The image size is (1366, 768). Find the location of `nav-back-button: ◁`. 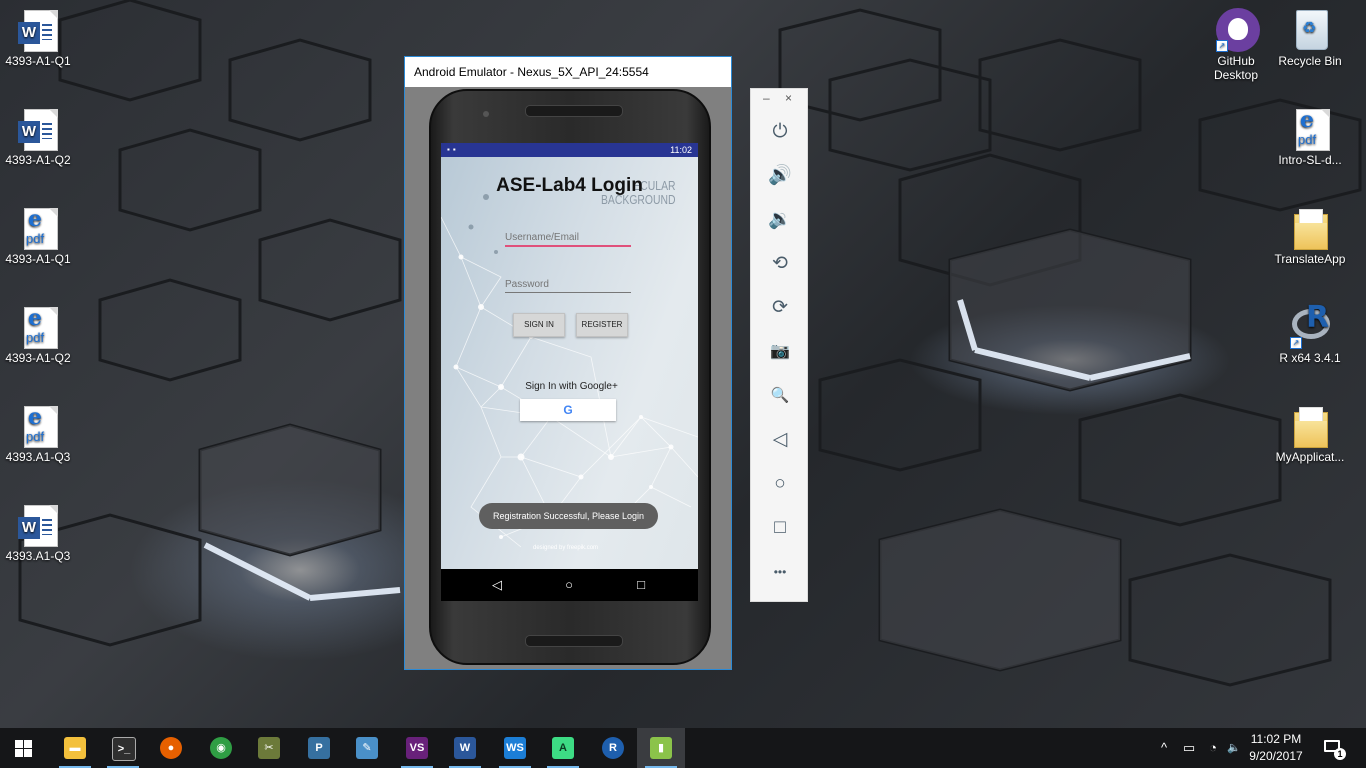

nav-back-button: ◁ is located at coordinates (497, 585).